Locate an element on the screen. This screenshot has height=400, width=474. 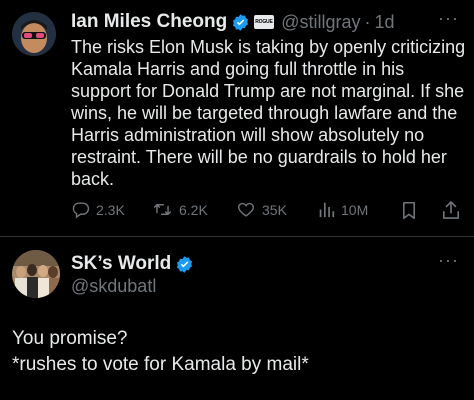
more-options-icon: ··· is located at coordinates (448, 18).